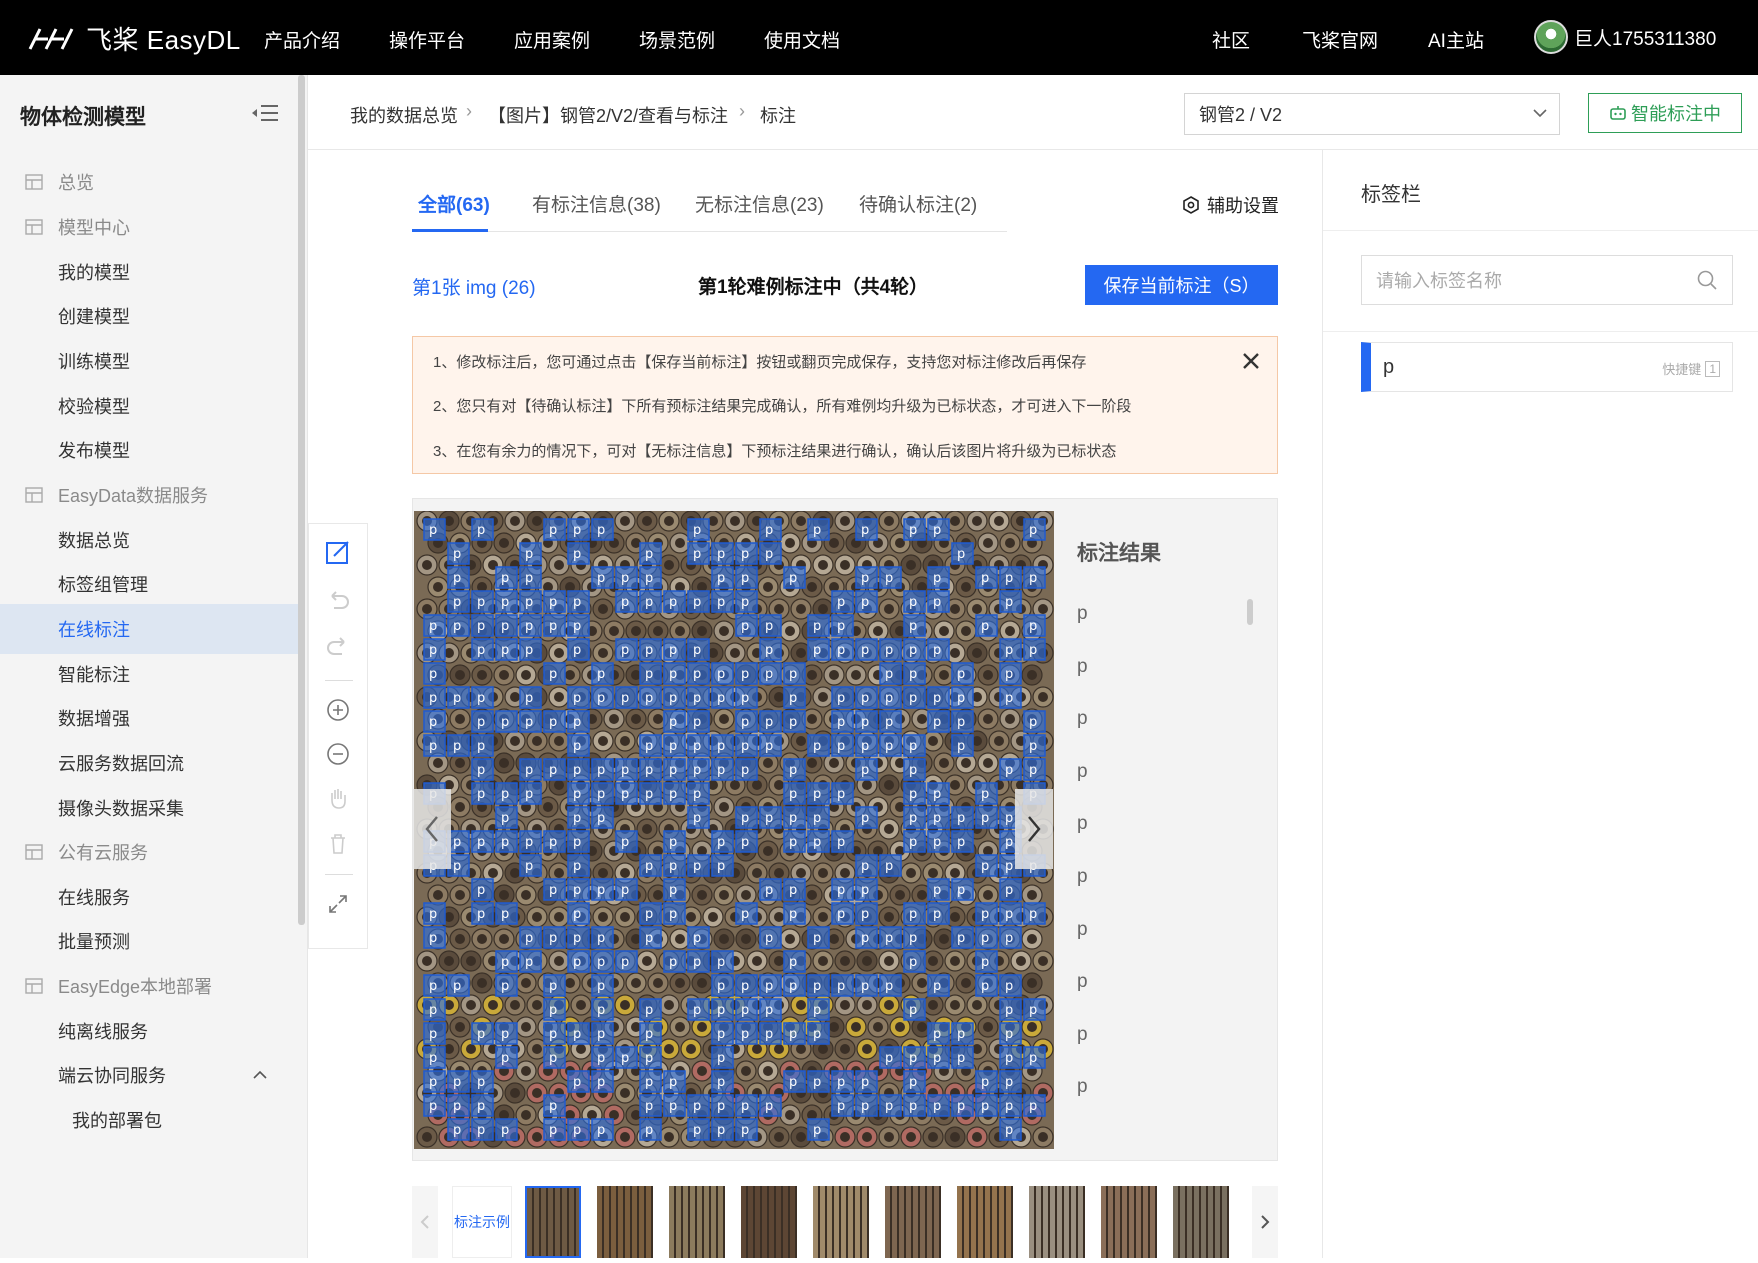 Image resolution: width=1758 pixels, height=1263 pixels. I want to click on search-icon, so click(1707, 280).